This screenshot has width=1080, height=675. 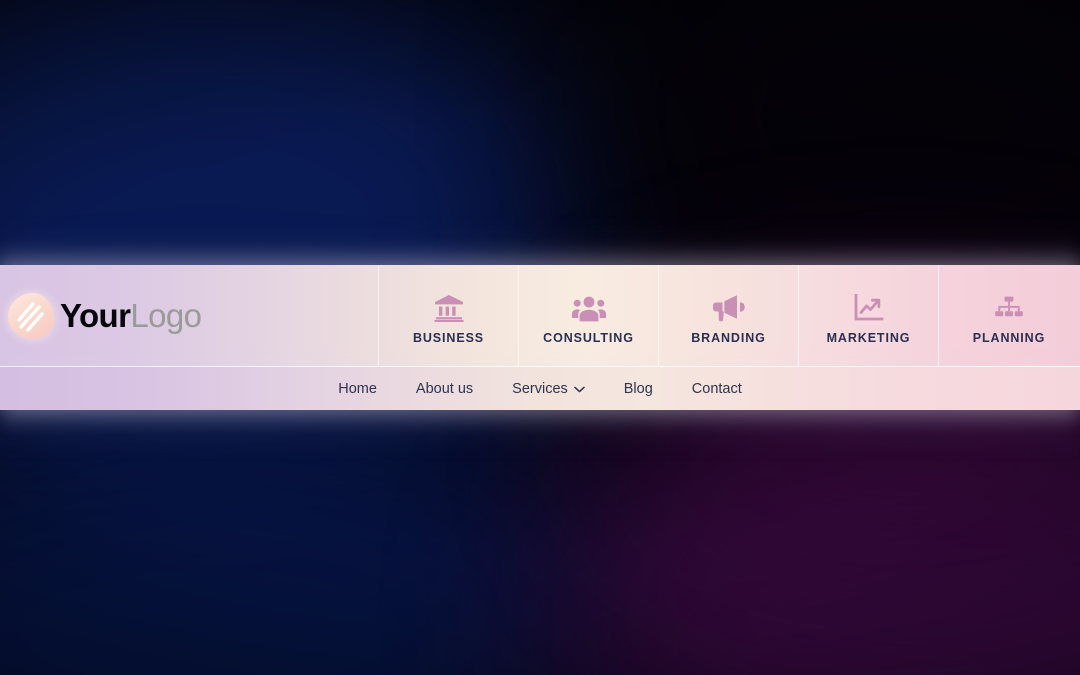 I want to click on brand-logo: YourLogo, so click(x=189, y=315).